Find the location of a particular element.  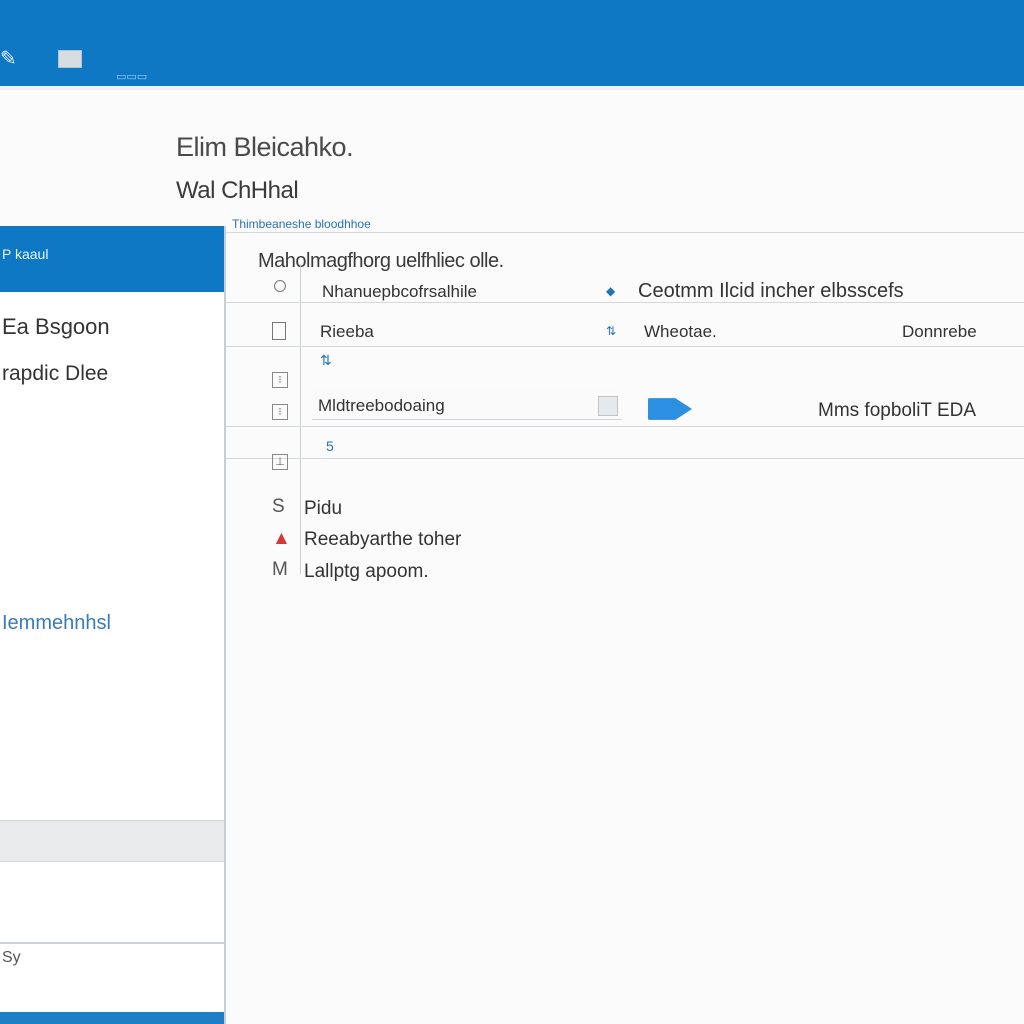

row-3-value: Mms fopboliT EDA is located at coordinates (897, 410).